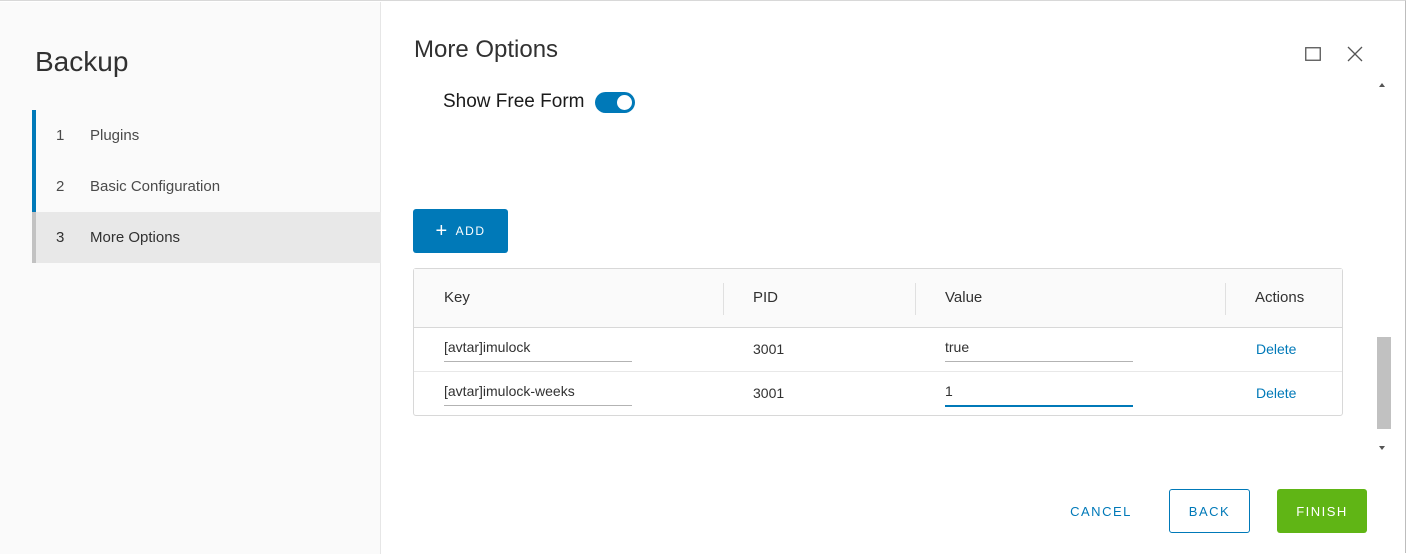 Image resolution: width=1406 pixels, height=554 pixels. Describe the element at coordinates (60, 135) in the screenshot. I see `step-number: 1` at that location.